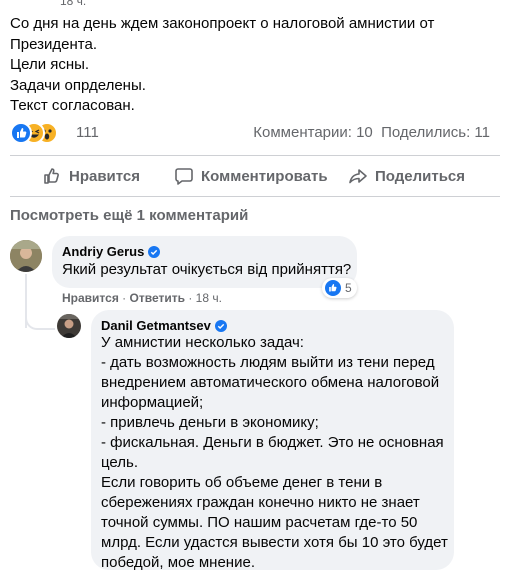 The image size is (509, 573). Describe the element at coordinates (178, 562) in the screenshot. I see `reply-line: победой, мое мнение.` at that location.